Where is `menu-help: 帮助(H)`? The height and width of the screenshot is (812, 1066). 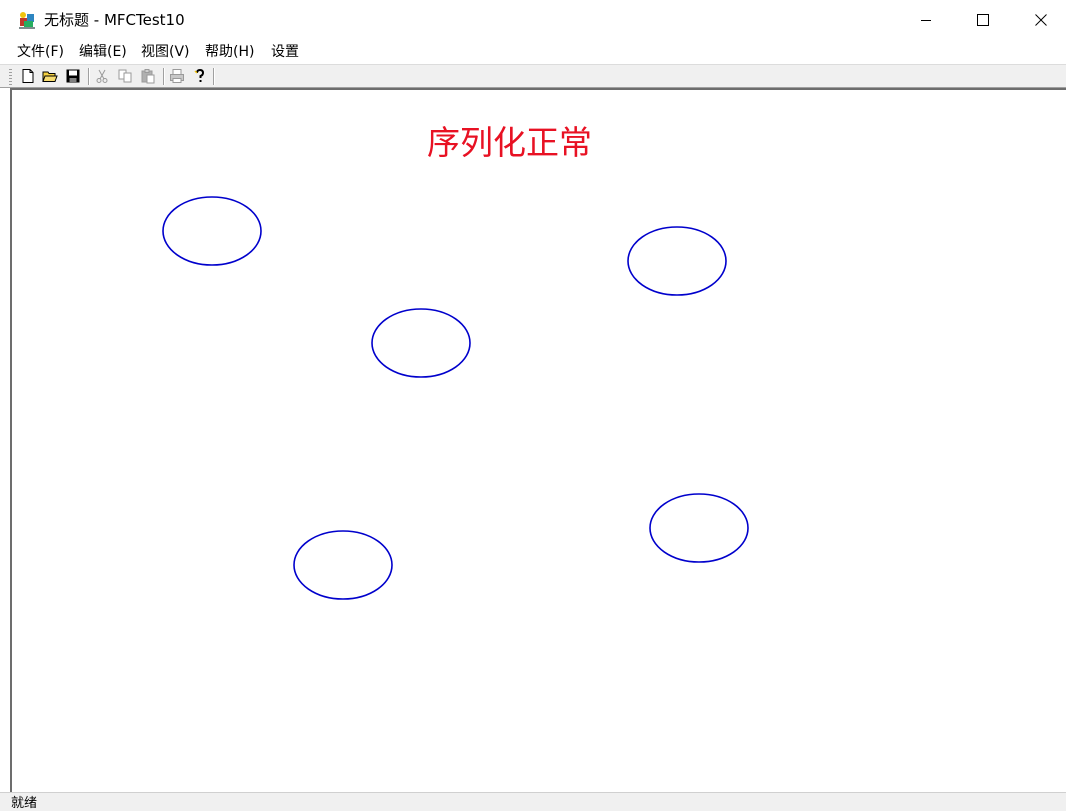 menu-help: 帮助(H) is located at coordinates (229, 52).